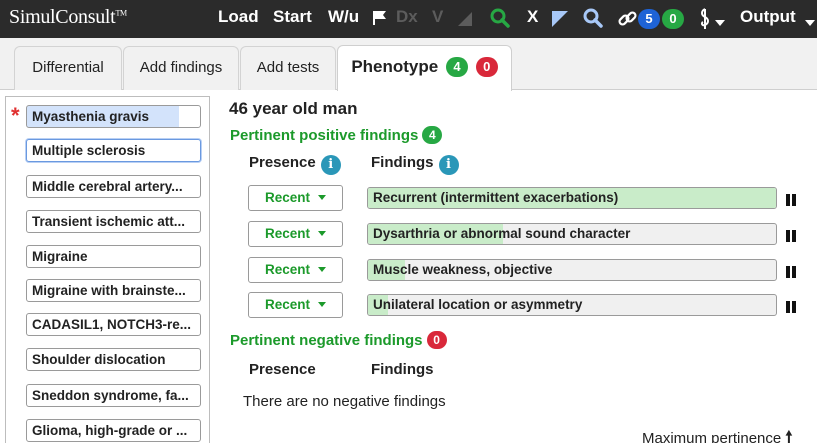 The width and height of the screenshot is (817, 443). What do you see at coordinates (402, 369) in the screenshot?
I see `negative-findings-column-header: Findings` at bounding box center [402, 369].